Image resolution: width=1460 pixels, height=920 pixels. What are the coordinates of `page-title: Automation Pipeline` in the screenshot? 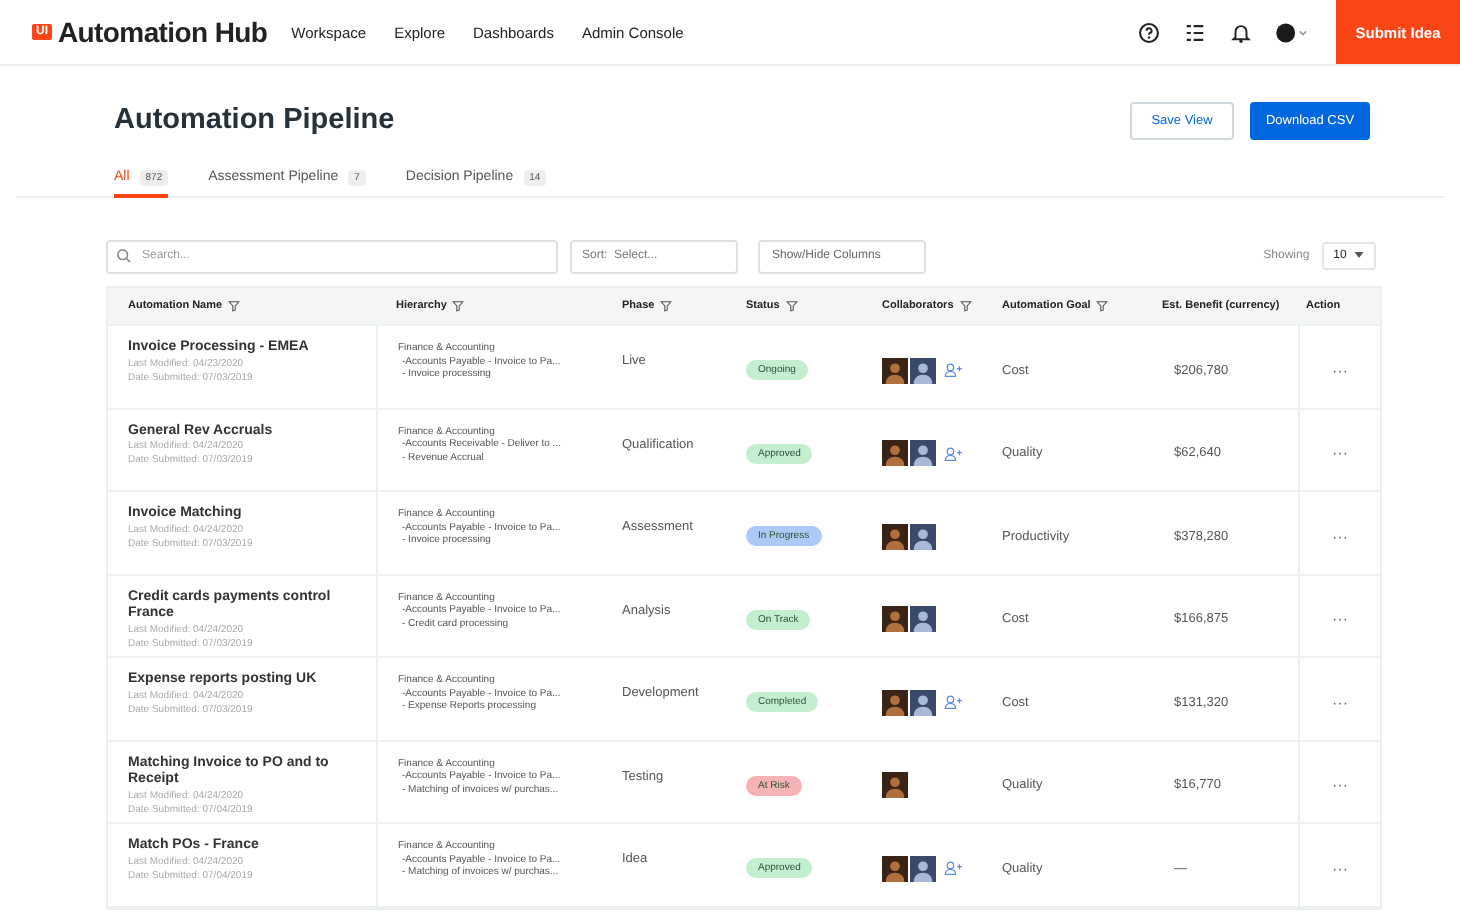 It's located at (254, 120).